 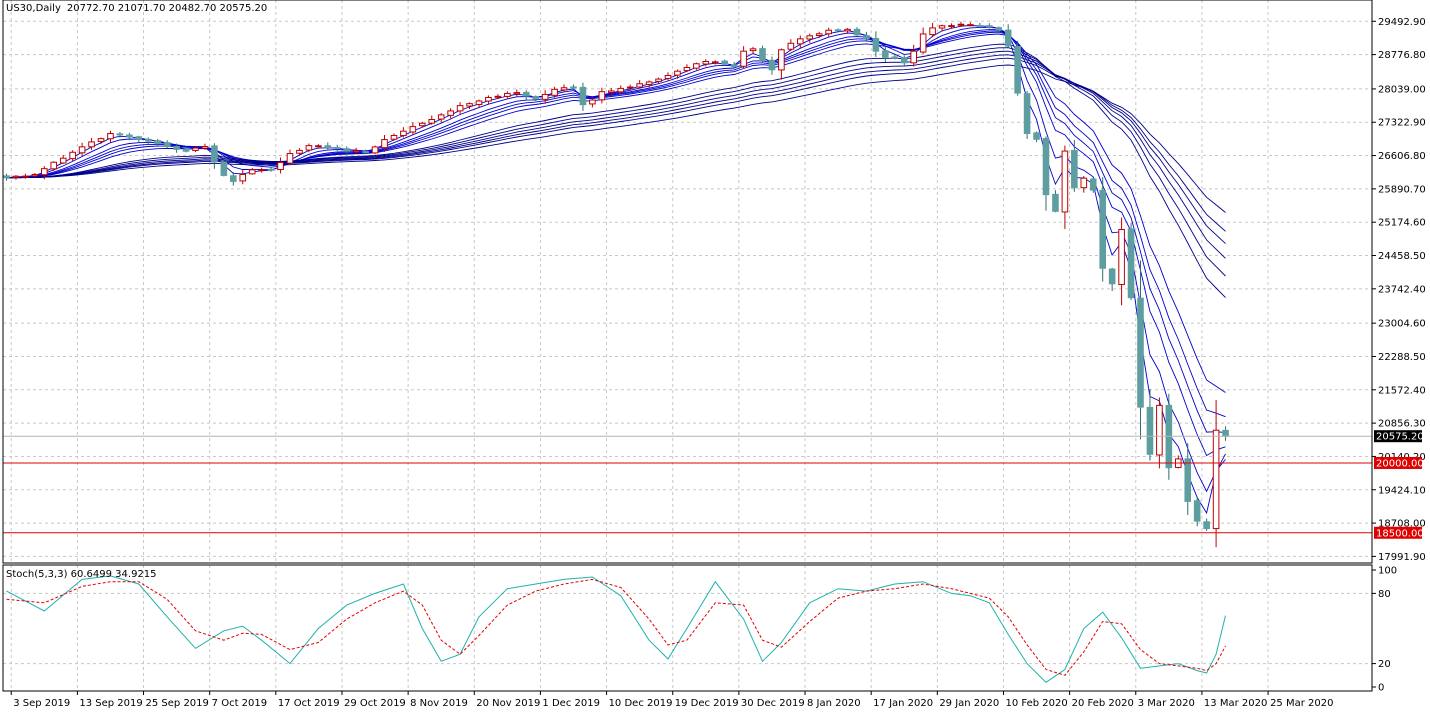 What do you see at coordinates (1402, 22) in the screenshot?
I see `price-tick-label: 29492.90` at bounding box center [1402, 22].